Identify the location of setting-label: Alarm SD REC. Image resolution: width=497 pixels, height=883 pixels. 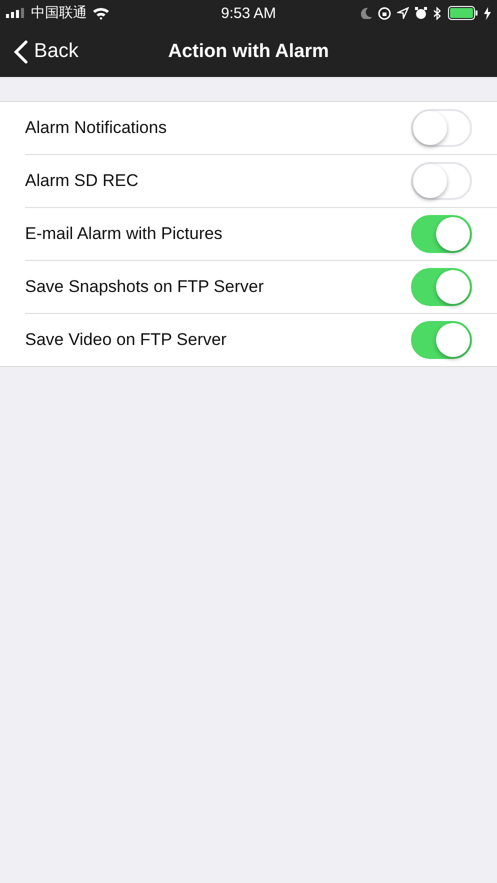
(82, 181).